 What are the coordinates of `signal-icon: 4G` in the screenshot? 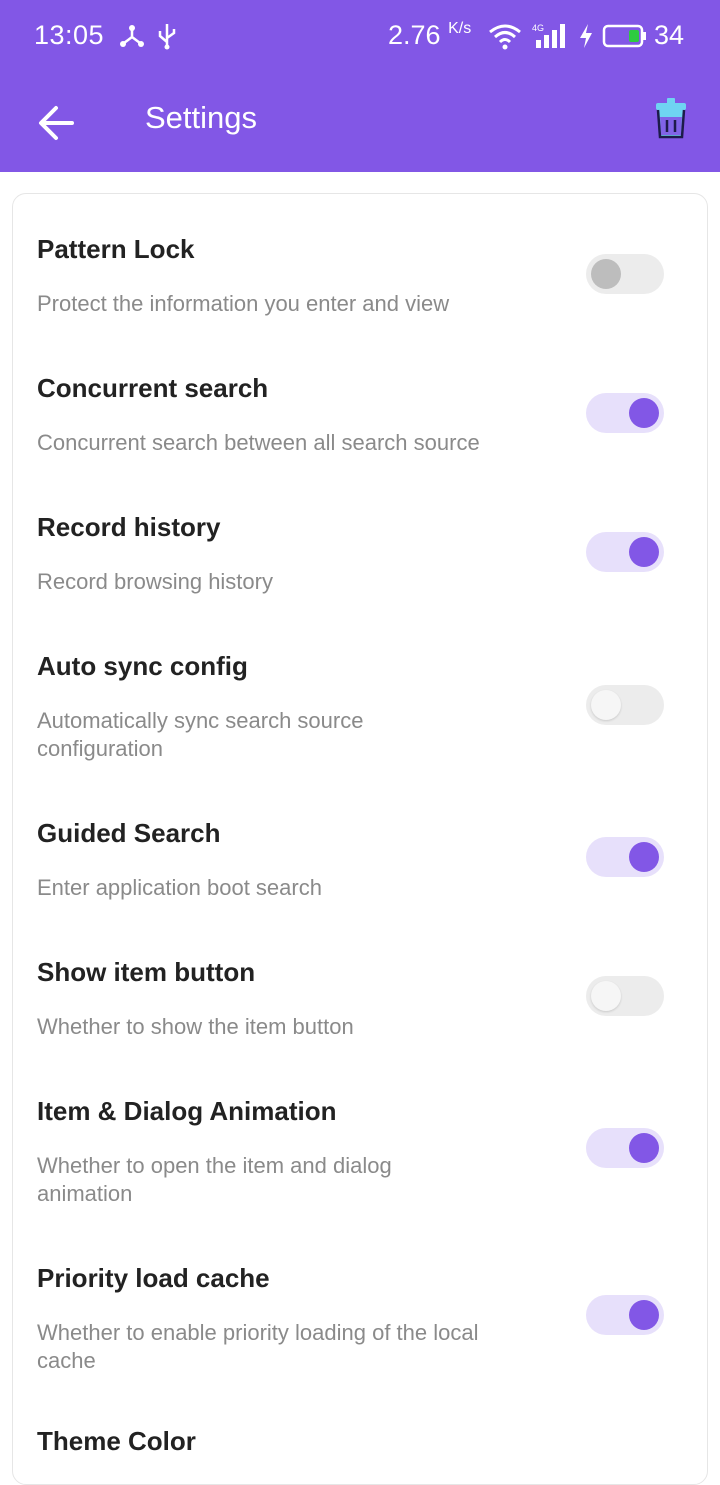 It's located at (548, 35).